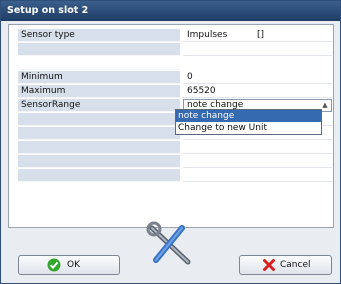 The image size is (341, 284). Describe the element at coordinates (99, 77) in the screenshot. I see `minimum-label: Minimum` at that location.